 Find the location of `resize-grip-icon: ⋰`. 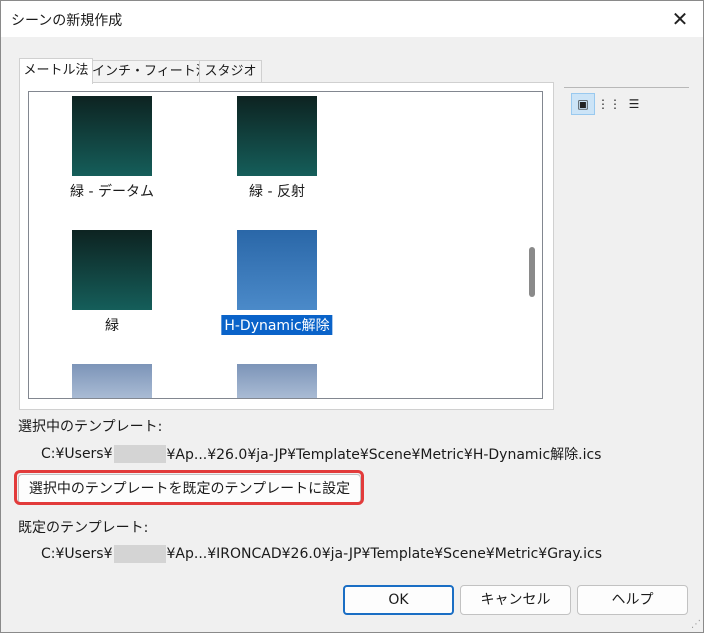

resize-grip-icon: ⋰ is located at coordinates (696, 624).